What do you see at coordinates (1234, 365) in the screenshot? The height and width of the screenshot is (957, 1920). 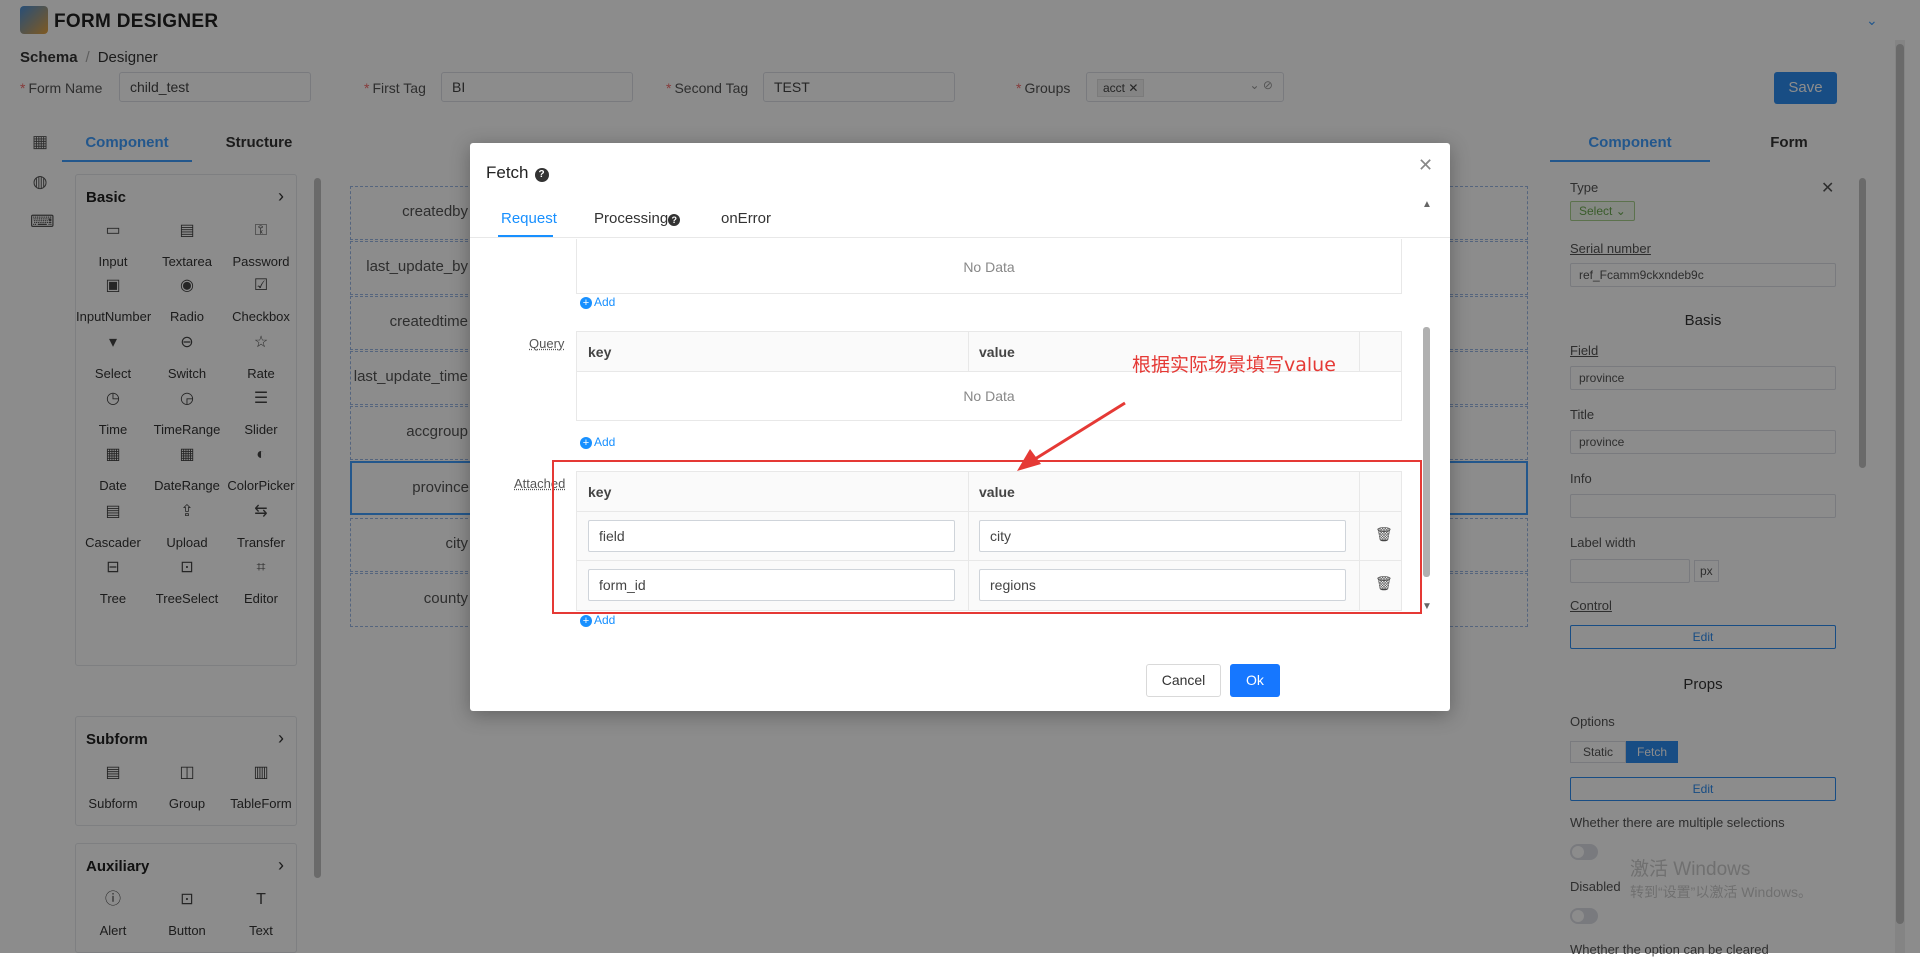 I see `annotation-text: 根据实际场景填写value` at bounding box center [1234, 365].